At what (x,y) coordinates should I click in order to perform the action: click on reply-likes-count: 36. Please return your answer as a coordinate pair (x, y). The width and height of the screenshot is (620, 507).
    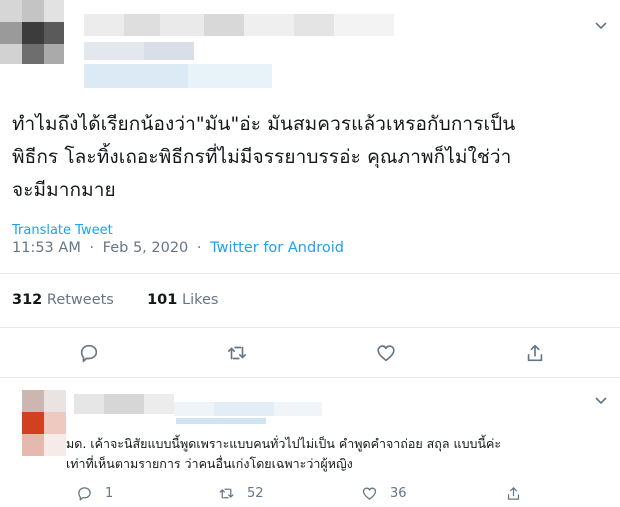
    Looking at the image, I should click on (398, 493).